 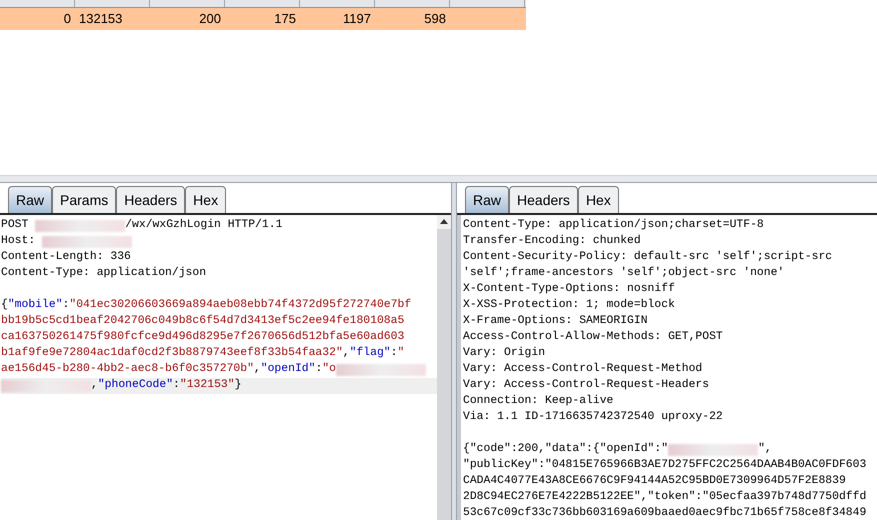 What do you see at coordinates (664, 513) in the screenshot?
I see `code-text: 53c67c09cf33c736bb603169a609baaed0aec9fbc71b65f758ce8f34849` at bounding box center [664, 513].